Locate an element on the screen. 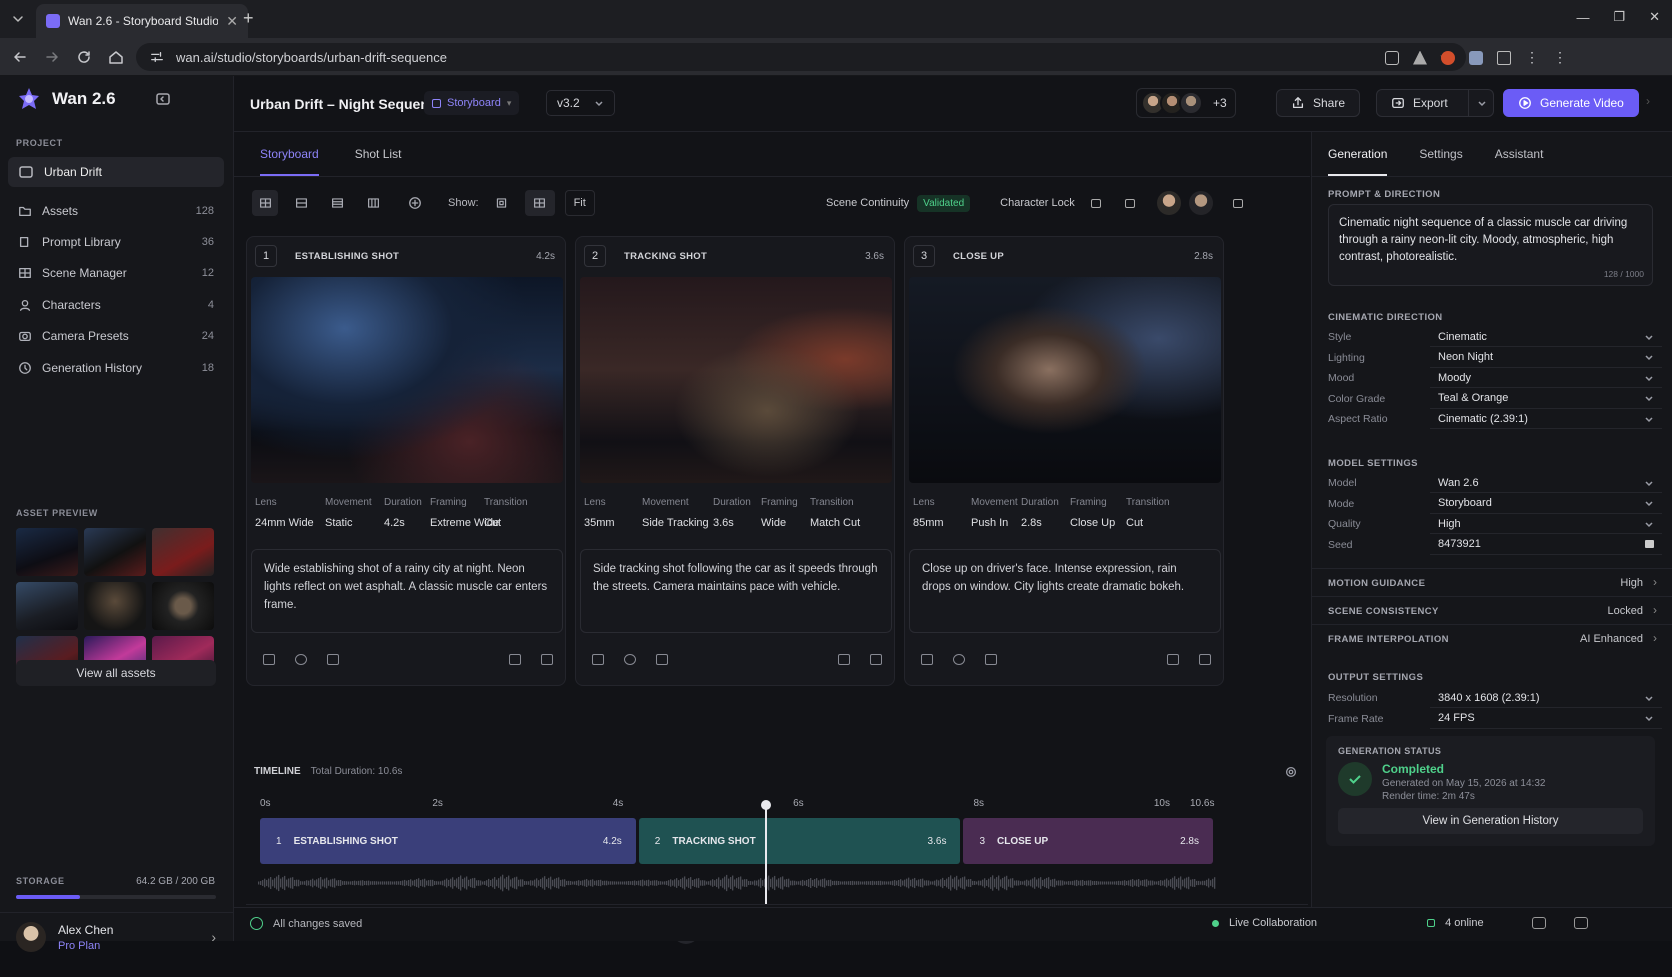 The height and width of the screenshot is (977, 1672). mode-dropdown: Storyboard ▾ is located at coordinates (472, 103).